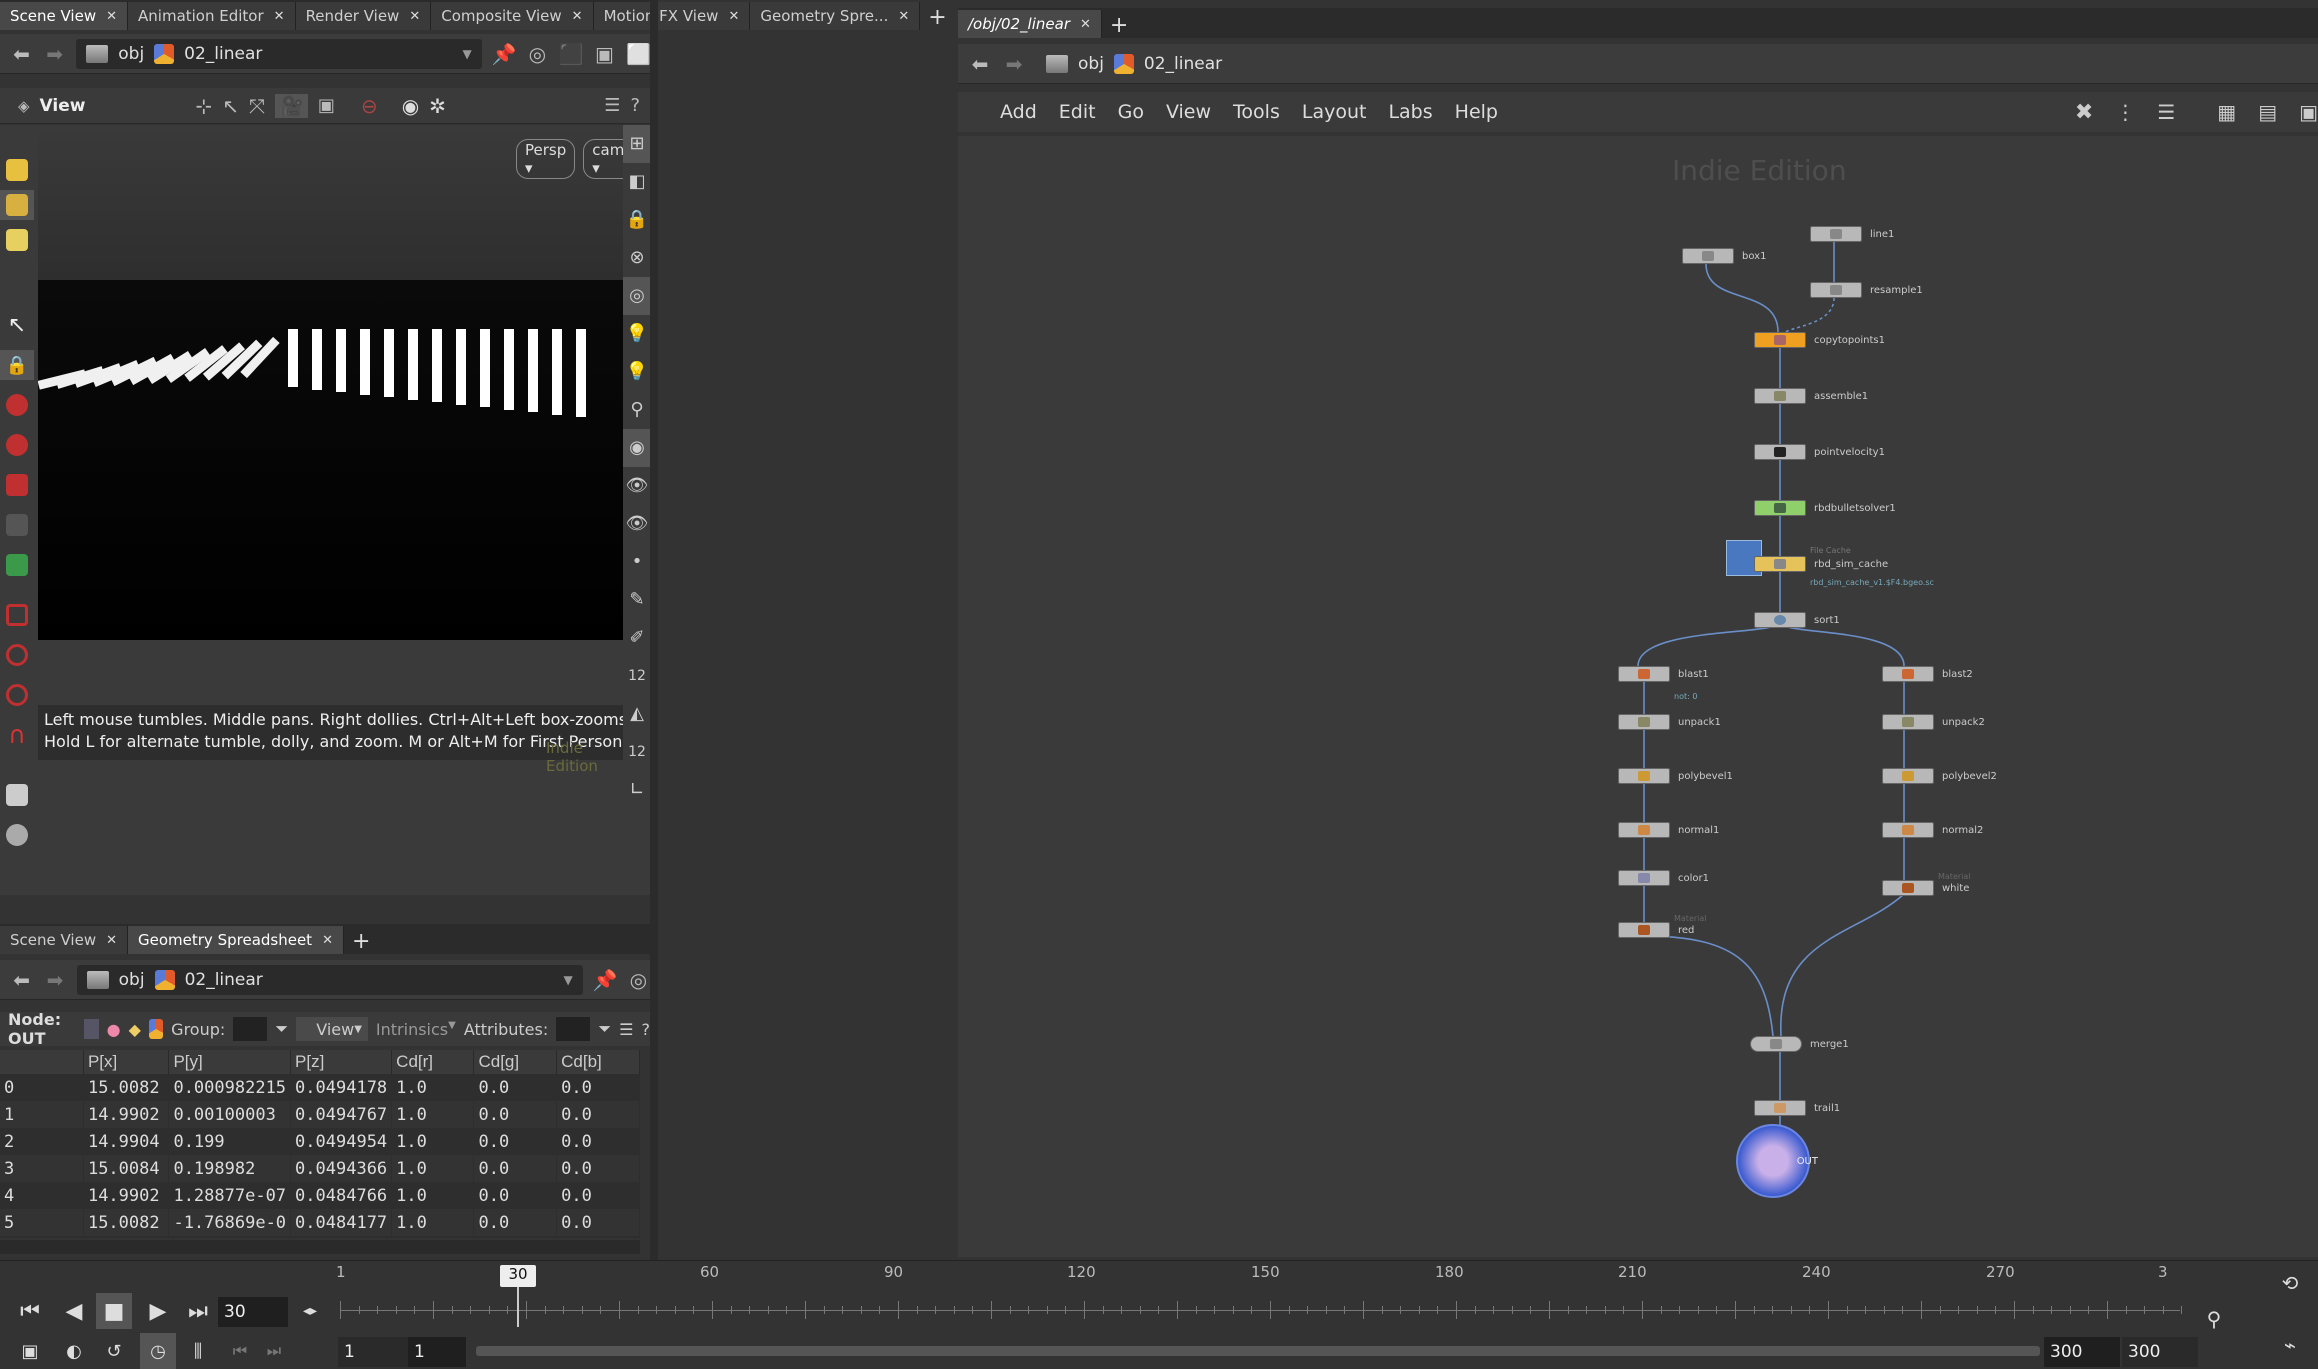 Image resolution: width=2318 pixels, height=1369 pixels. Describe the element at coordinates (1797, 1108) in the screenshot. I see `node-trail1: trail1` at that location.